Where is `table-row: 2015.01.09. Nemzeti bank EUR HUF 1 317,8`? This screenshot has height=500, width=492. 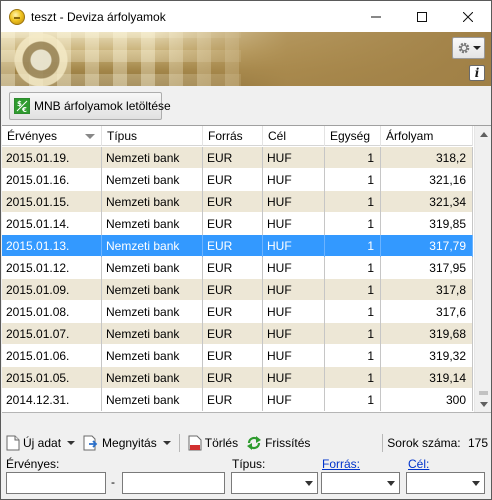
table-row: 2015.01.09. Nemzeti bank EUR HUF 1 317,8 is located at coordinates (237, 290).